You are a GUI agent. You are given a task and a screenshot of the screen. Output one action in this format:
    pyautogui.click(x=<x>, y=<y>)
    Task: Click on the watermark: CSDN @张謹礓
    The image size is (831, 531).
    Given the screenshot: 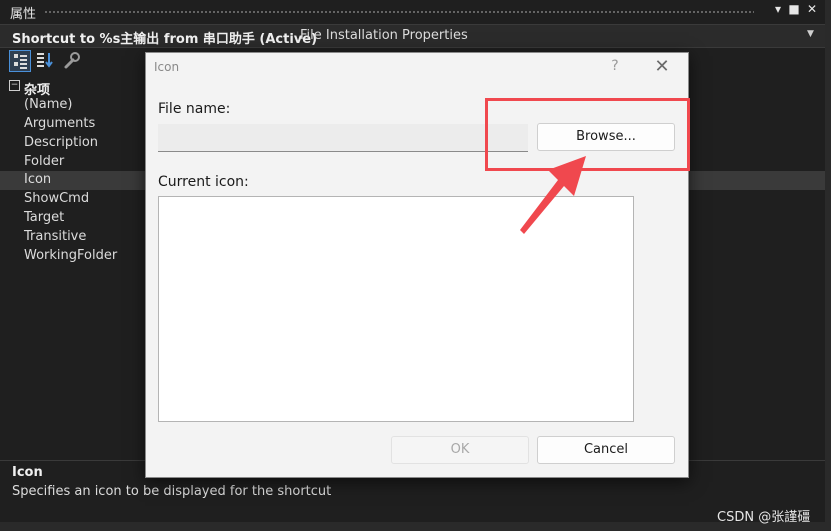 What is the action you would take?
    pyautogui.click(x=764, y=517)
    